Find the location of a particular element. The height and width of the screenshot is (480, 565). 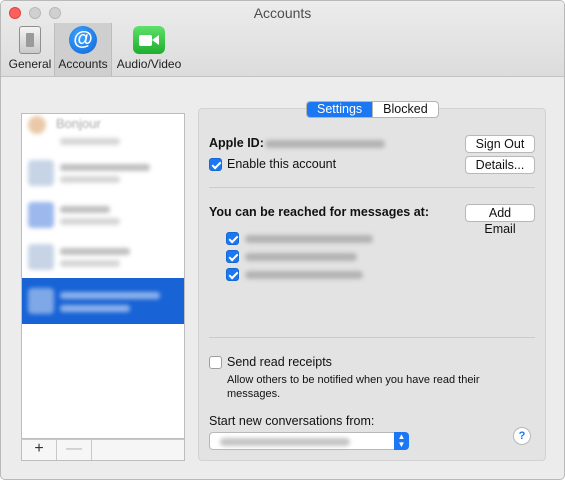

start-conversations-label: Start new conversations from: is located at coordinates (292, 421).